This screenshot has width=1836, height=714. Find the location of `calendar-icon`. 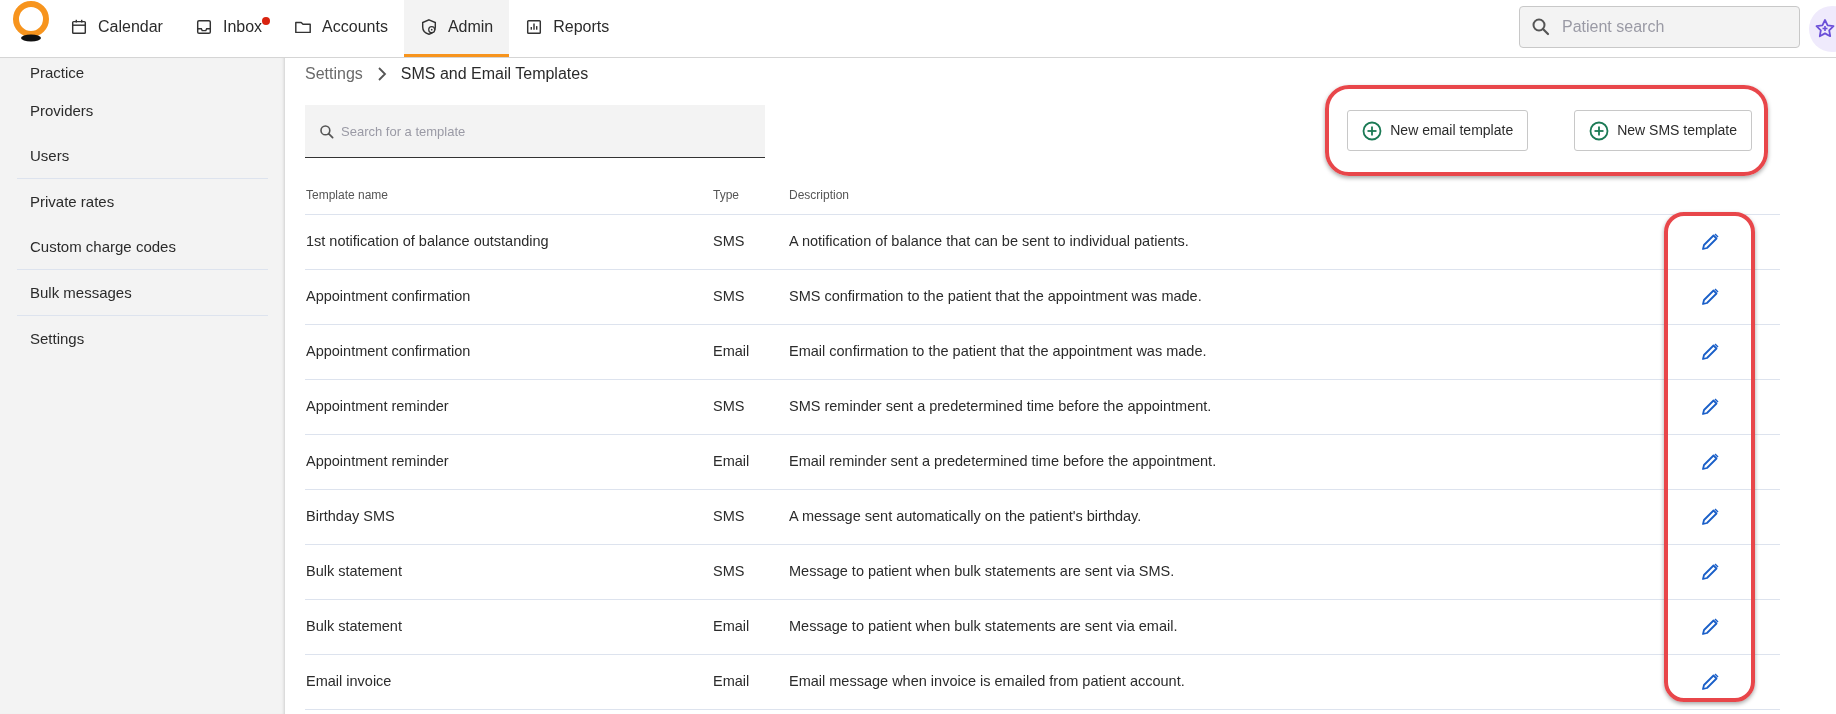

calendar-icon is located at coordinates (79, 27).